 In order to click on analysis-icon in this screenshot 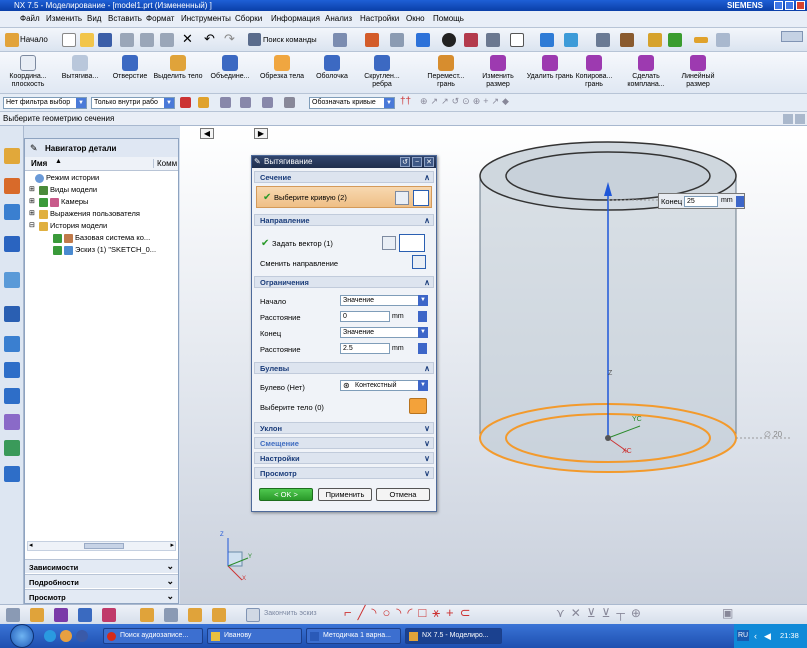, I will do `click(627, 40)`.